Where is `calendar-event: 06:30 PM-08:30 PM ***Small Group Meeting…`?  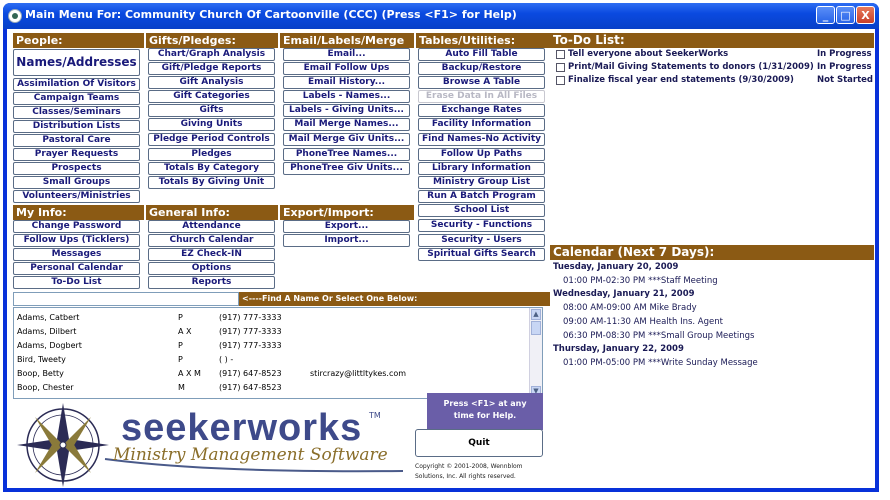
calendar-event: 06:30 PM-08:30 PM ***Small Group Meeting… is located at coordinates (658, 336).